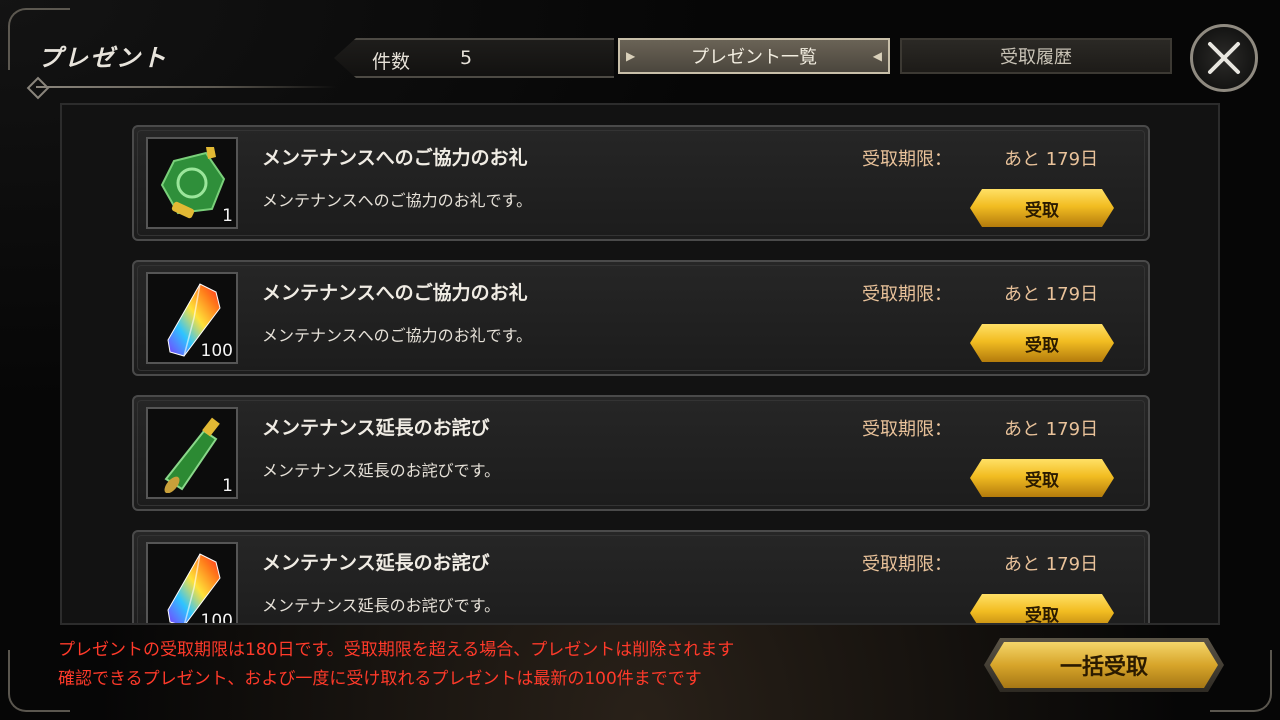 Image resolution: width=1280 pixels, height=720 pixels. What do you see at coordinates (103, 58) in the screenshot?
I see `page-title: プレゼント` at bounding box center [103, 58].